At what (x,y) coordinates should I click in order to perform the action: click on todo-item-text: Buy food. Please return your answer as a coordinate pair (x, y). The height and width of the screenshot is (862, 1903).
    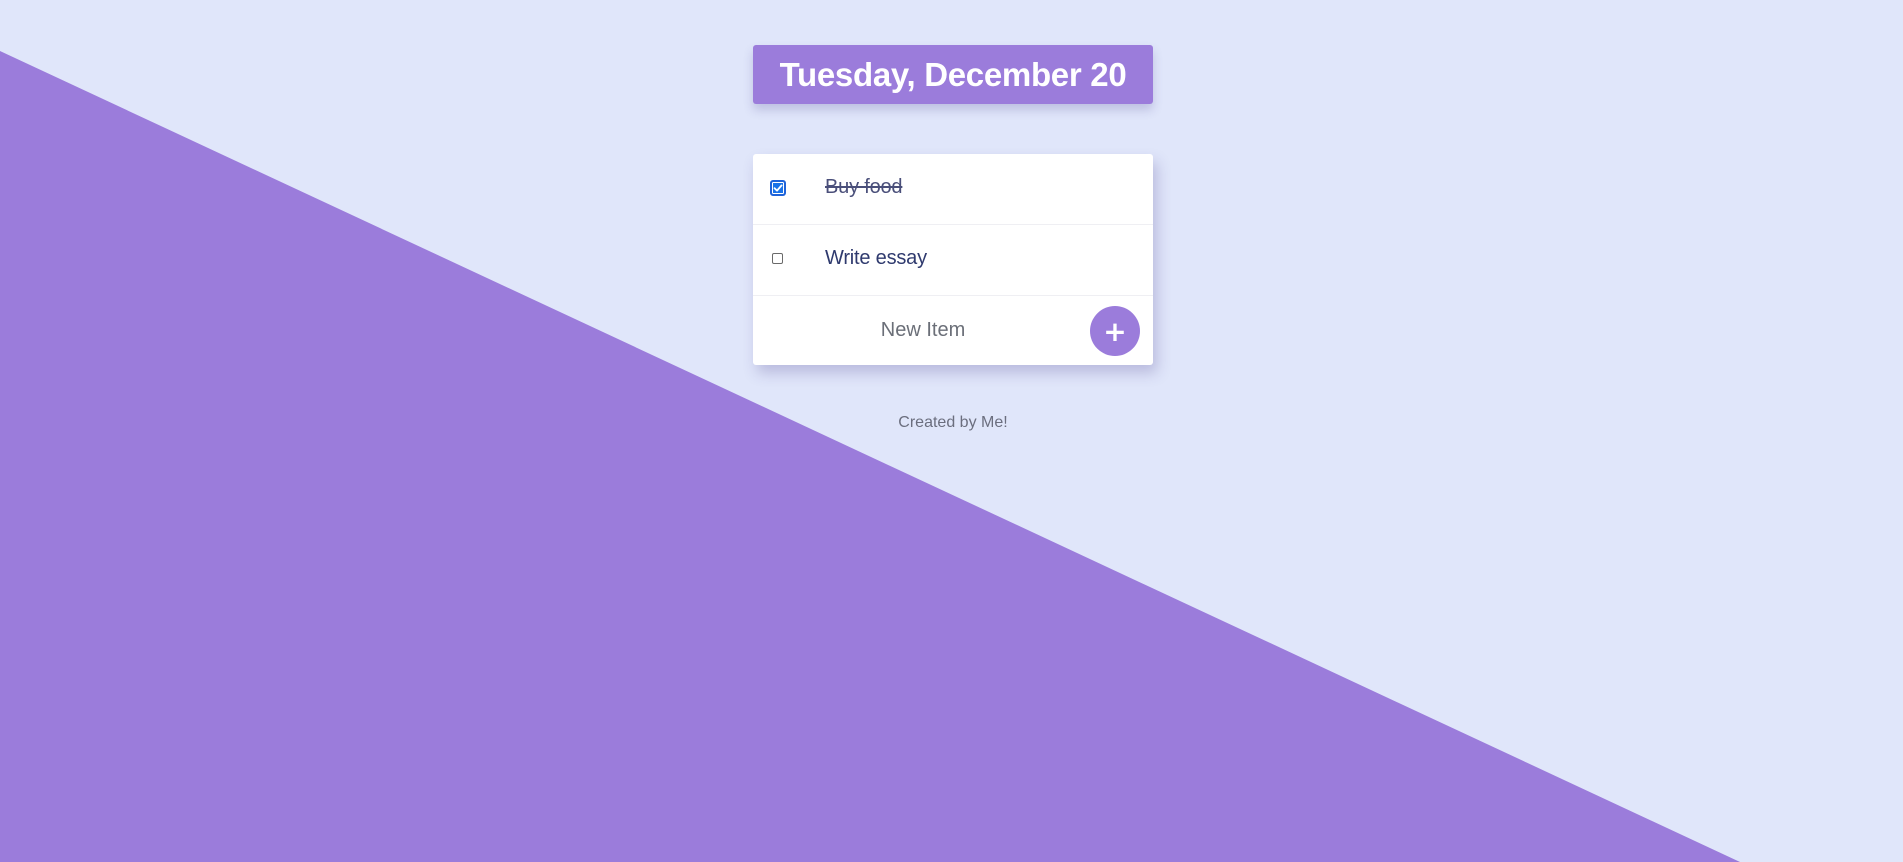
    Looking at the image, I should click on (864, 187).